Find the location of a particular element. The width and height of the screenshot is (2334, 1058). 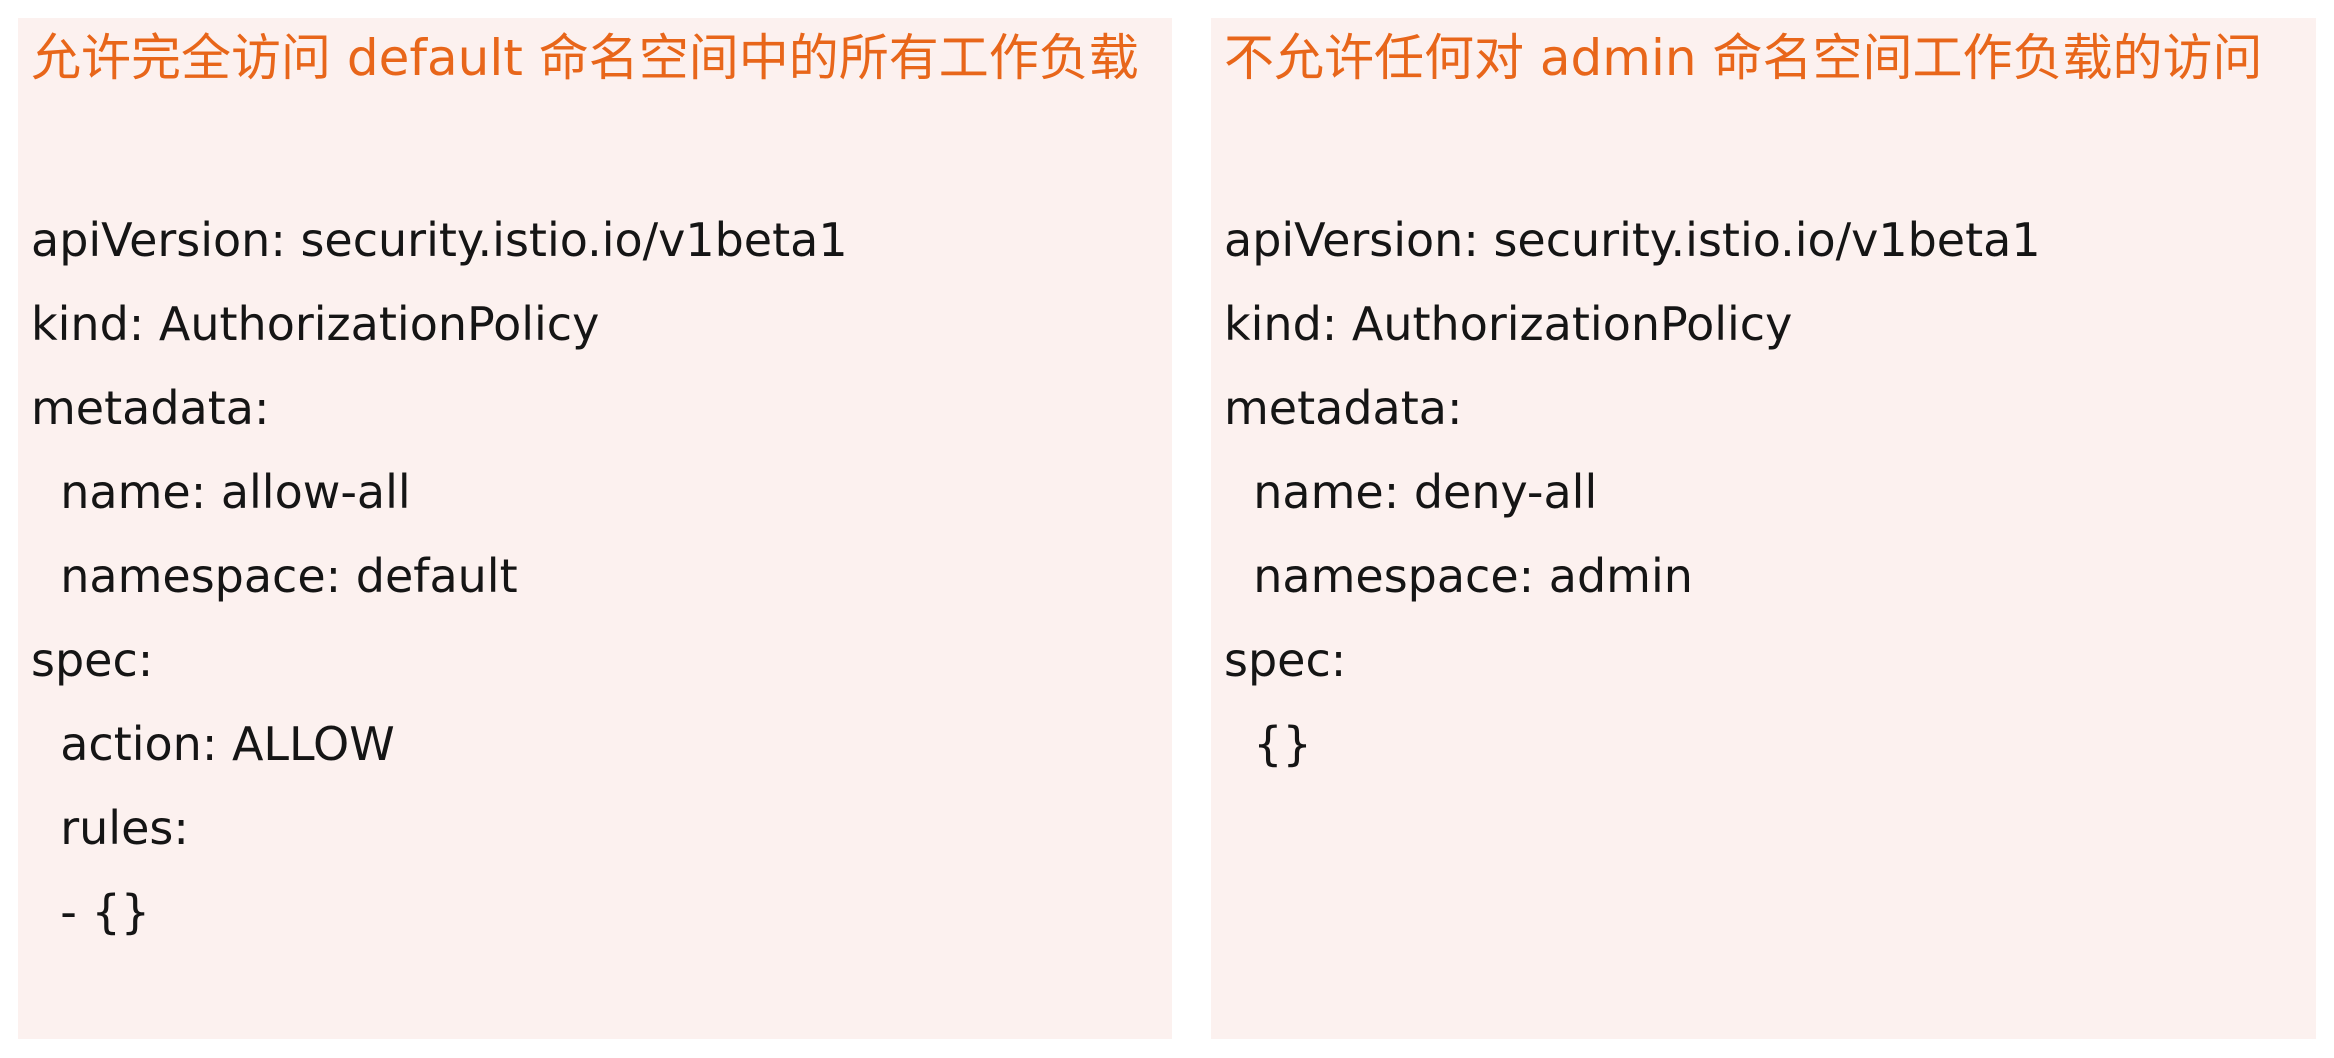

code-line-rule-item: - {} is located at coordinates (90, 912).